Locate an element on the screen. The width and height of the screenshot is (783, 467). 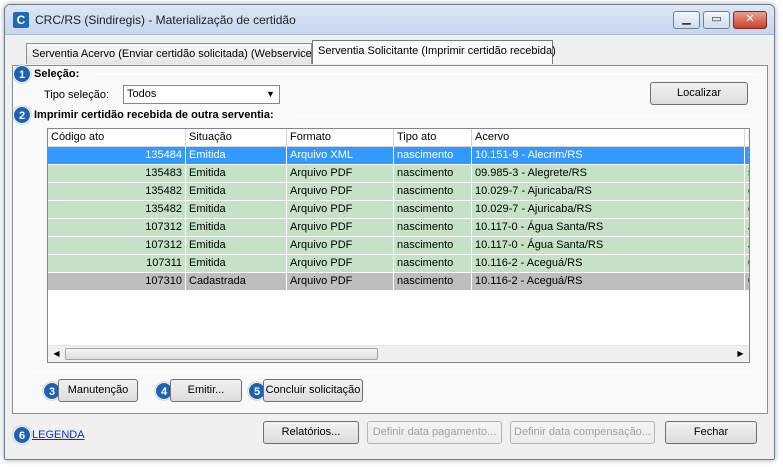
cell-codigo: 135482 is located at coordinates (117, 210).